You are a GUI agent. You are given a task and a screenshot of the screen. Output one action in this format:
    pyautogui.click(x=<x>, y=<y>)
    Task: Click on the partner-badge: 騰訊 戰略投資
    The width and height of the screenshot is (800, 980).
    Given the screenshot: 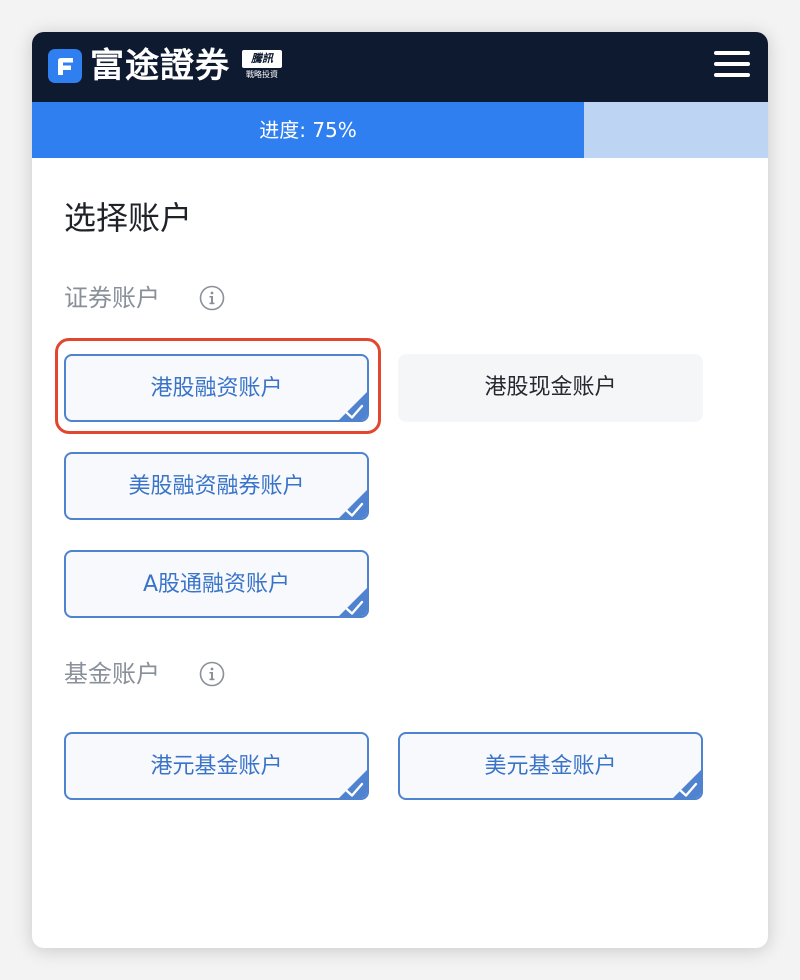 What is the action you would take?
    pyautogui.click(x=262, y=65)
    